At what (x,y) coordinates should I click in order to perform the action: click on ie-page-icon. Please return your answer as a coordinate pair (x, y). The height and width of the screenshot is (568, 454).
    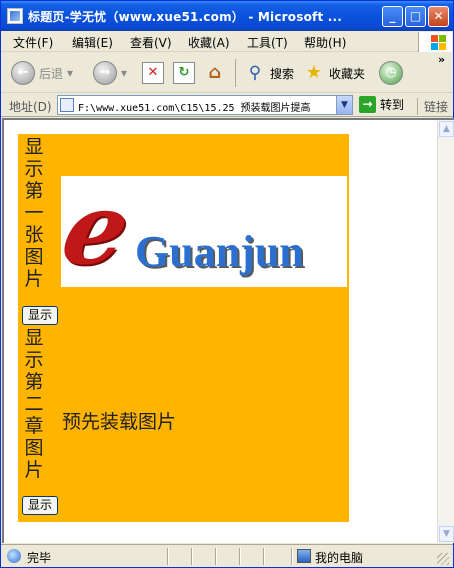
    Looking at the image, I should click on (15, 16).